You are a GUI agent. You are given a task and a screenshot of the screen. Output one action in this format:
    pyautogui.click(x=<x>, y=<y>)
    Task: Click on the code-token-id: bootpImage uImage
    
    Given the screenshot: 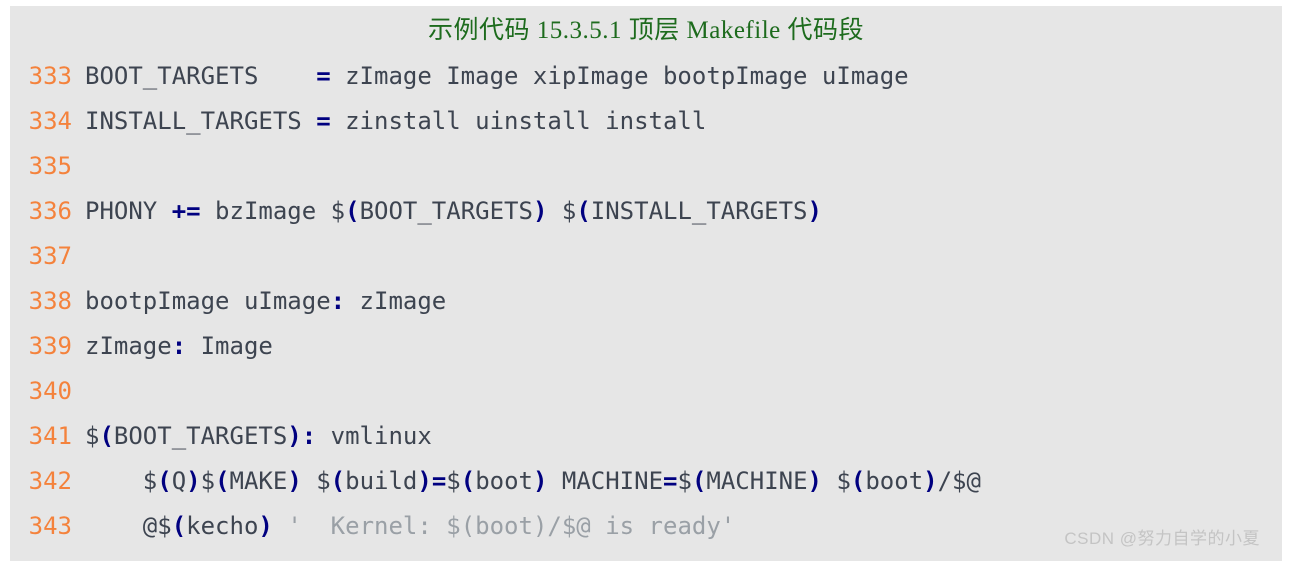 What is the action you would take?
    pyautogui.click(x=208, y=301)
    